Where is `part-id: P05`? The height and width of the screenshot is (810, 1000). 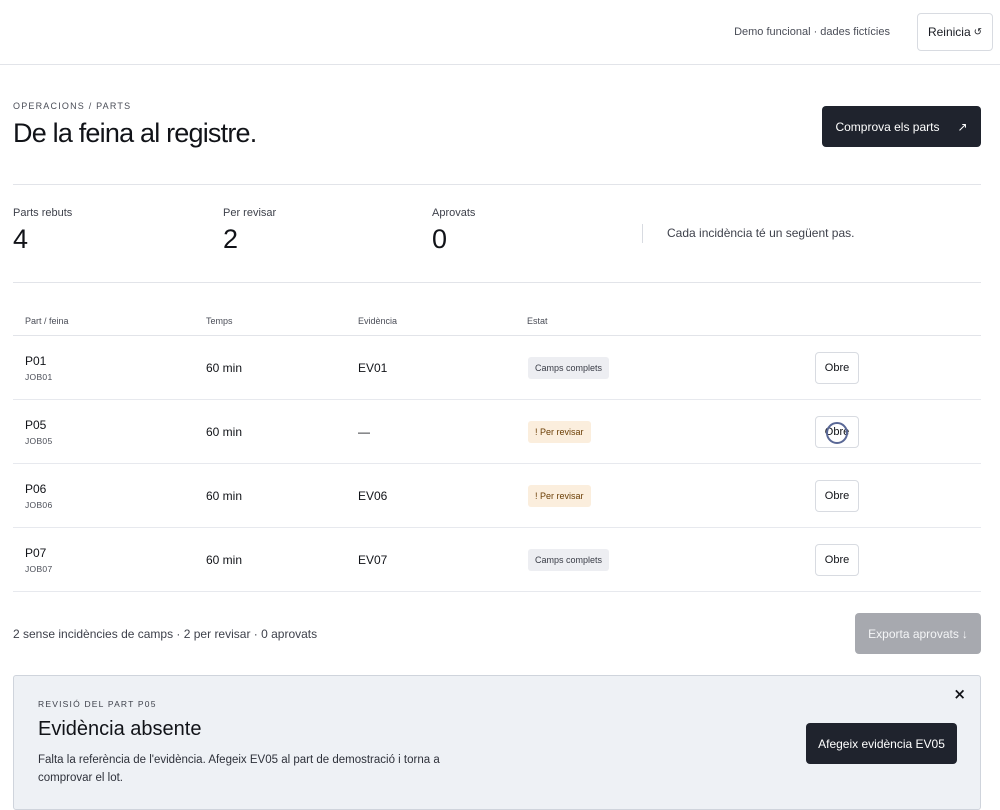
part-id: P05 is located at coordinates (36, 425).